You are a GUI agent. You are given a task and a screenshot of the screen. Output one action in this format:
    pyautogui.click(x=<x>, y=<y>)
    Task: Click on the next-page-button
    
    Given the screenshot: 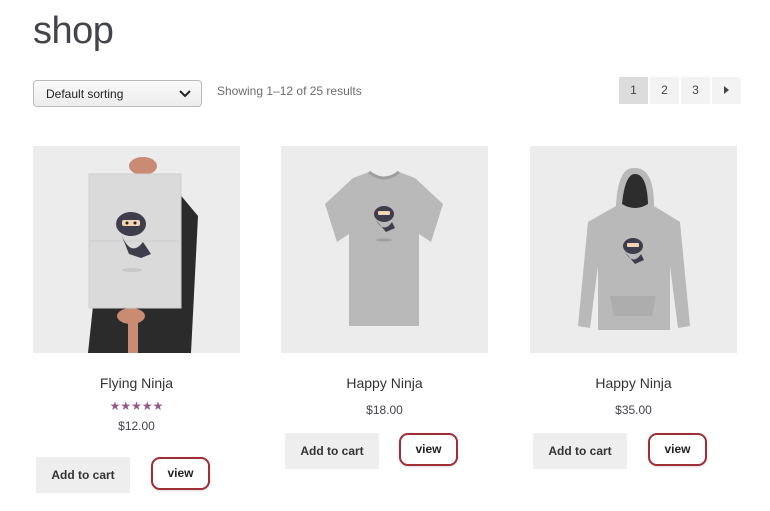 What is the action you would take?
    pyautogui.click(x=726, y=90)
    